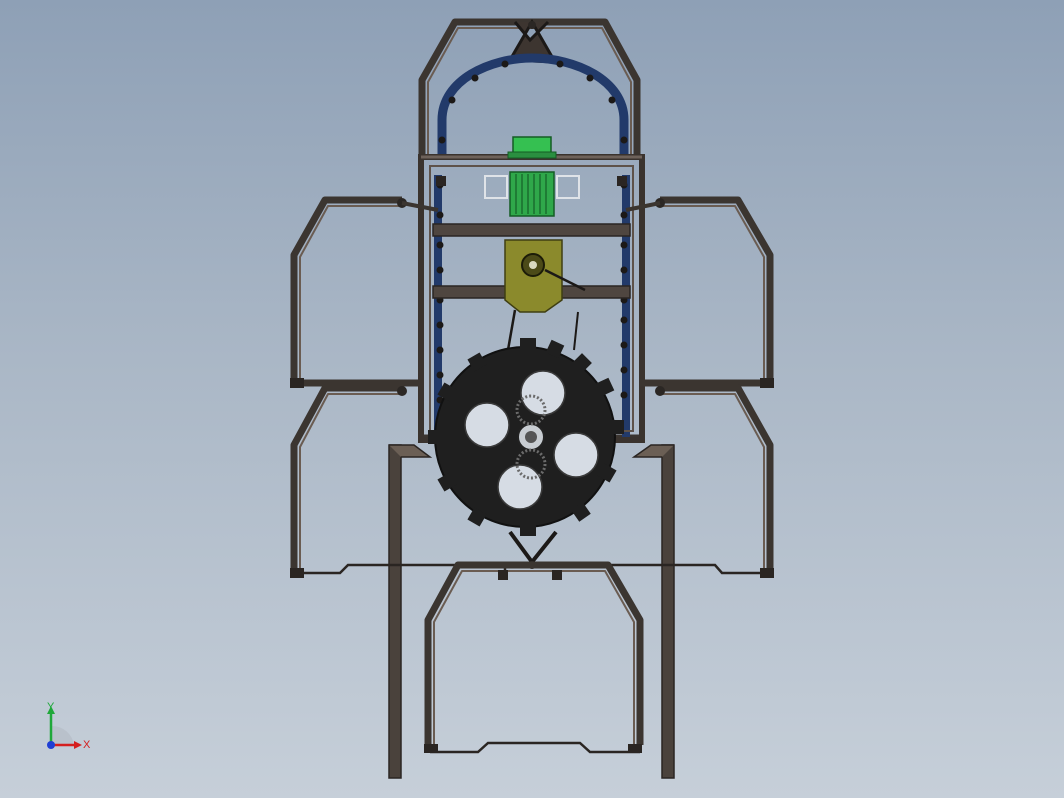 This screenshot has width=1064, height=798. I want to click on right-upper-bucket, so click(699, 292).